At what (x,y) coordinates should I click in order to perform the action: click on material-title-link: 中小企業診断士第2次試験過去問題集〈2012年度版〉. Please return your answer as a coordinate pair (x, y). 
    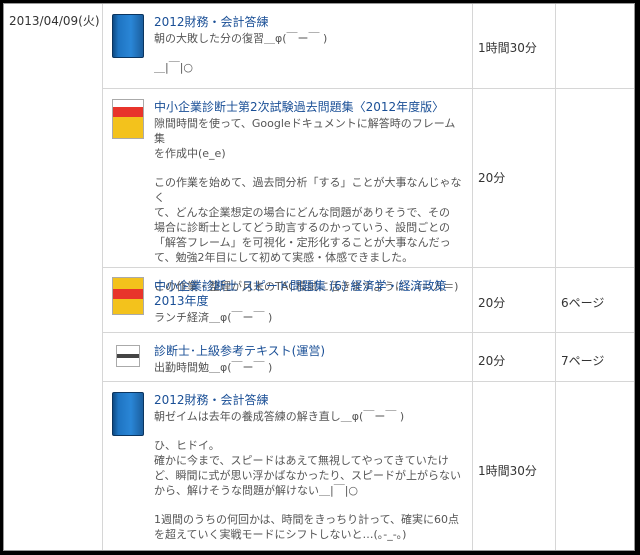
    Looking at the image, I should click on (310, 107).